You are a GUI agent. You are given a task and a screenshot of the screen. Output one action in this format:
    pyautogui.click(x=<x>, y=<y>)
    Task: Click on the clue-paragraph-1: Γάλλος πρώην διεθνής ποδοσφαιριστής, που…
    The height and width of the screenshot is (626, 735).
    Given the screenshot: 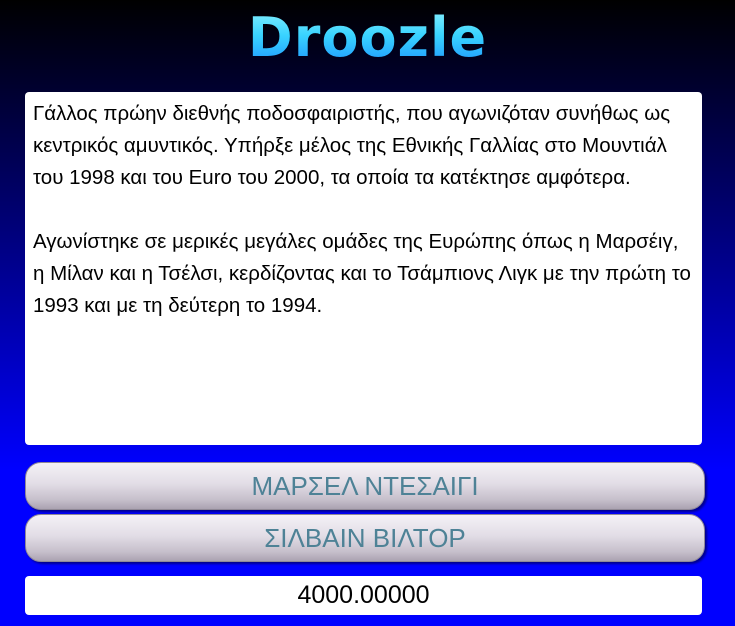 What is the action you would take?
    pyautogui.click(x=352, y=145)
    